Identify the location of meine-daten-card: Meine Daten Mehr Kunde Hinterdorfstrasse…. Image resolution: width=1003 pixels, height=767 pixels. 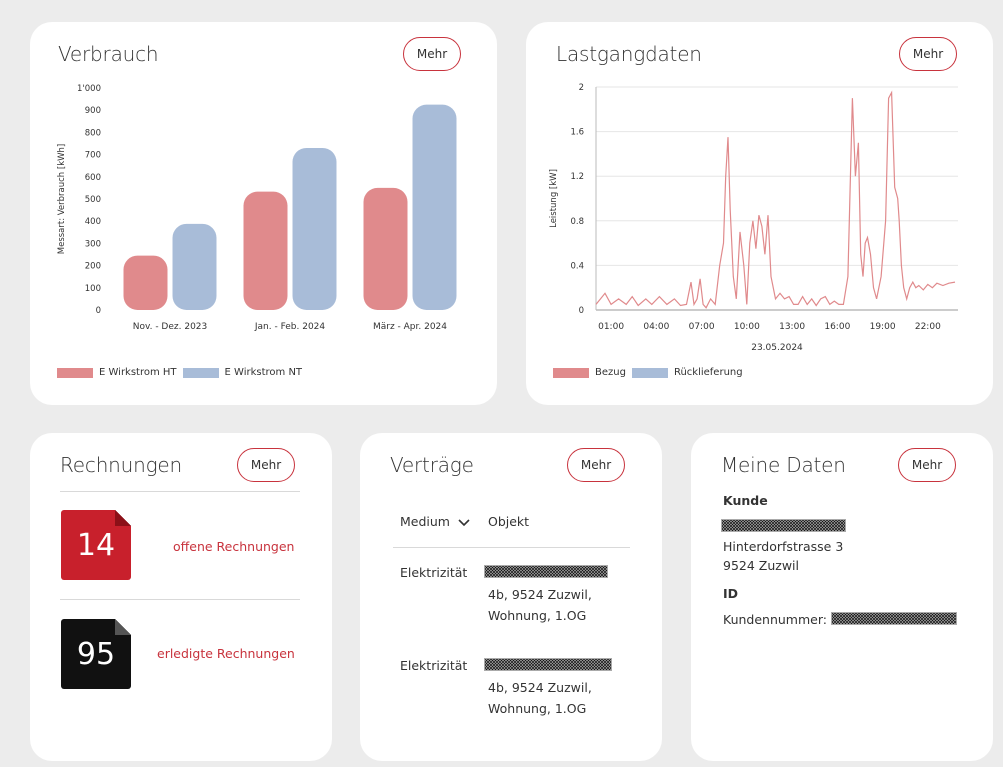
(842, 597).